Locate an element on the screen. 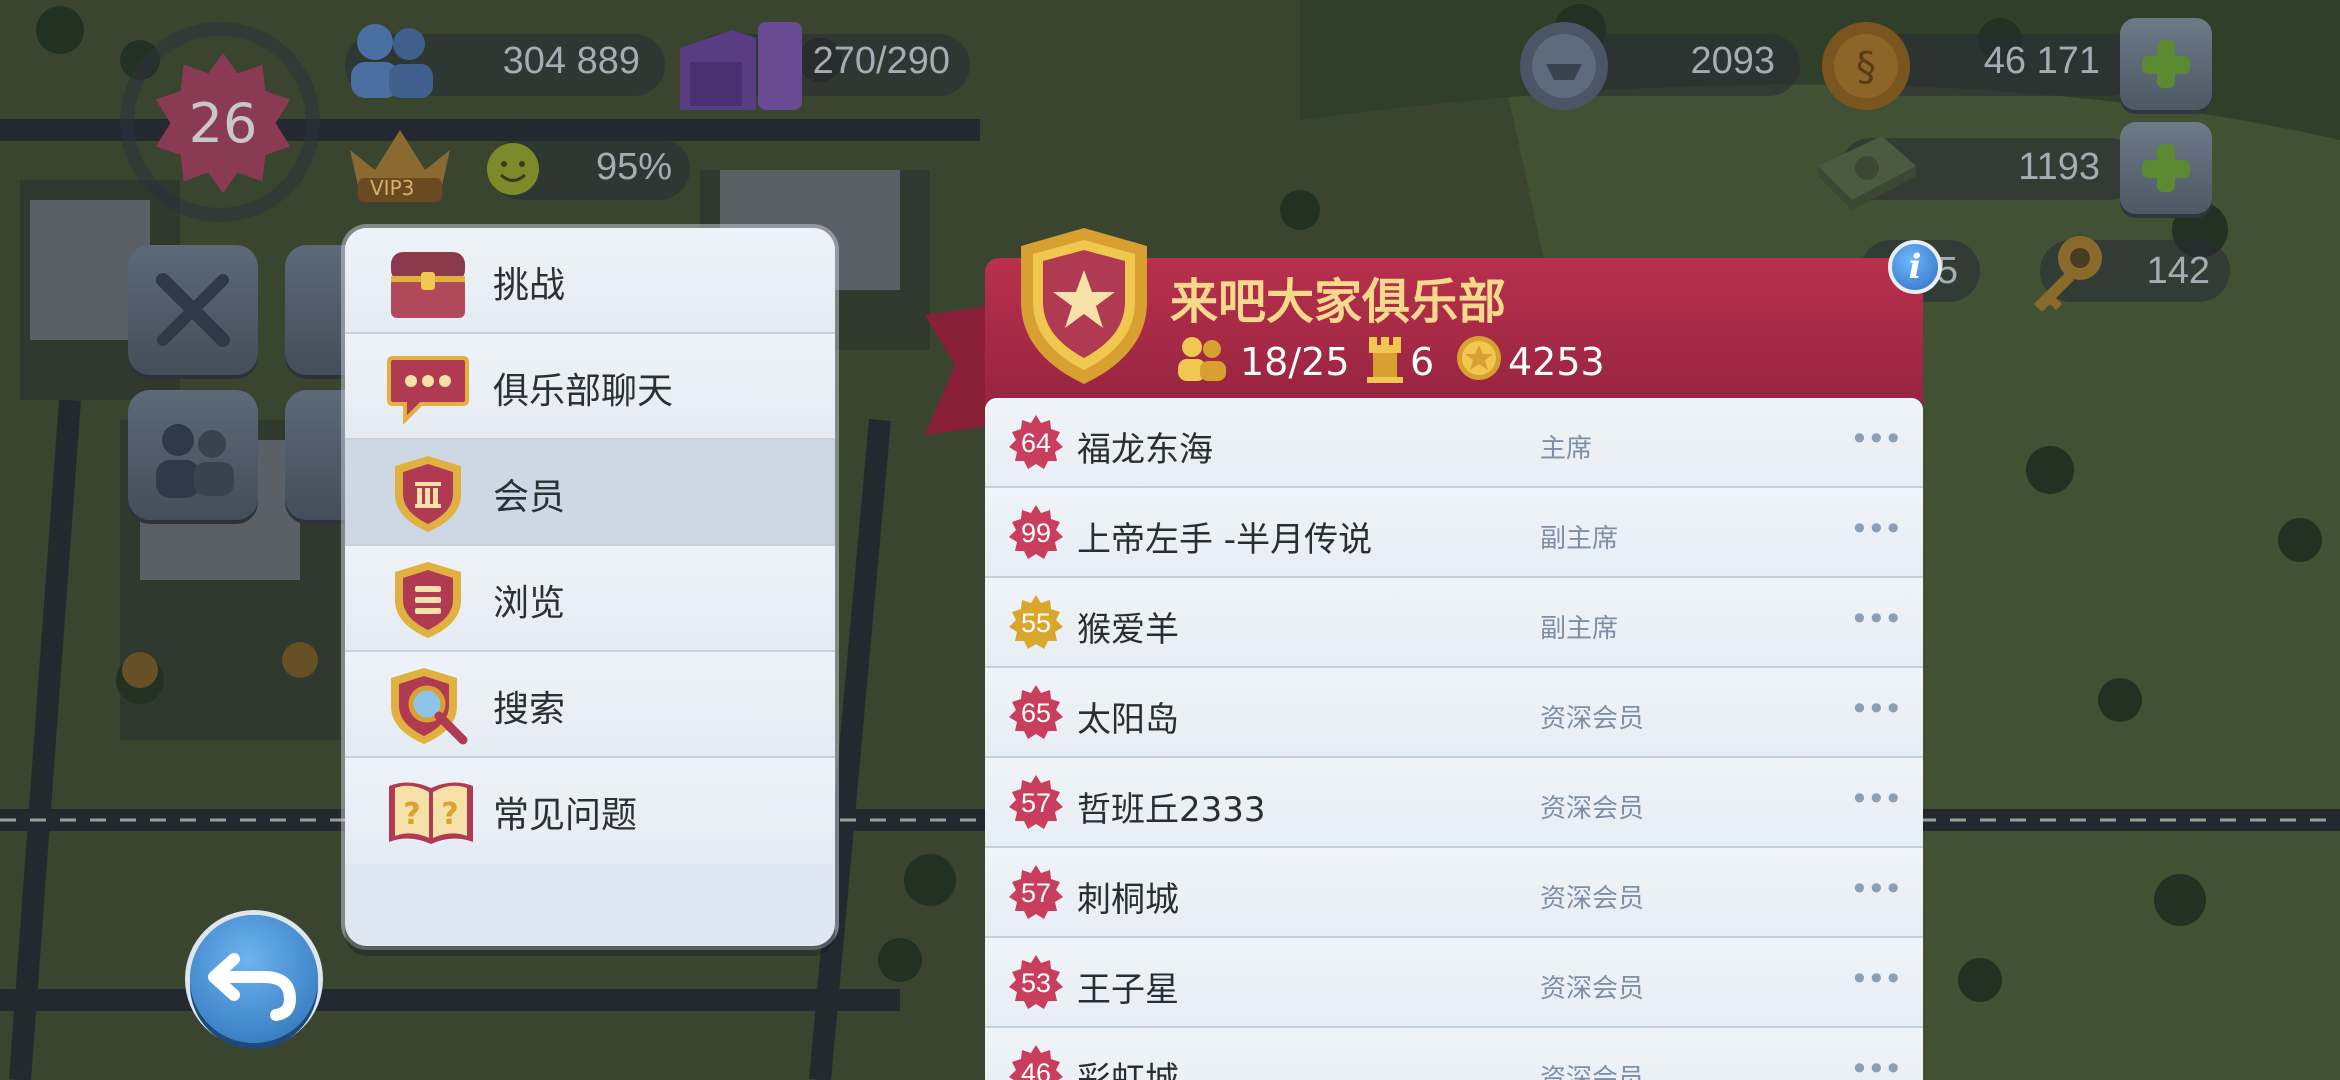 The width and height of the screenshot is (2340, 1080). member-name: 刺桐城 is located at coordinates (1128, 900).